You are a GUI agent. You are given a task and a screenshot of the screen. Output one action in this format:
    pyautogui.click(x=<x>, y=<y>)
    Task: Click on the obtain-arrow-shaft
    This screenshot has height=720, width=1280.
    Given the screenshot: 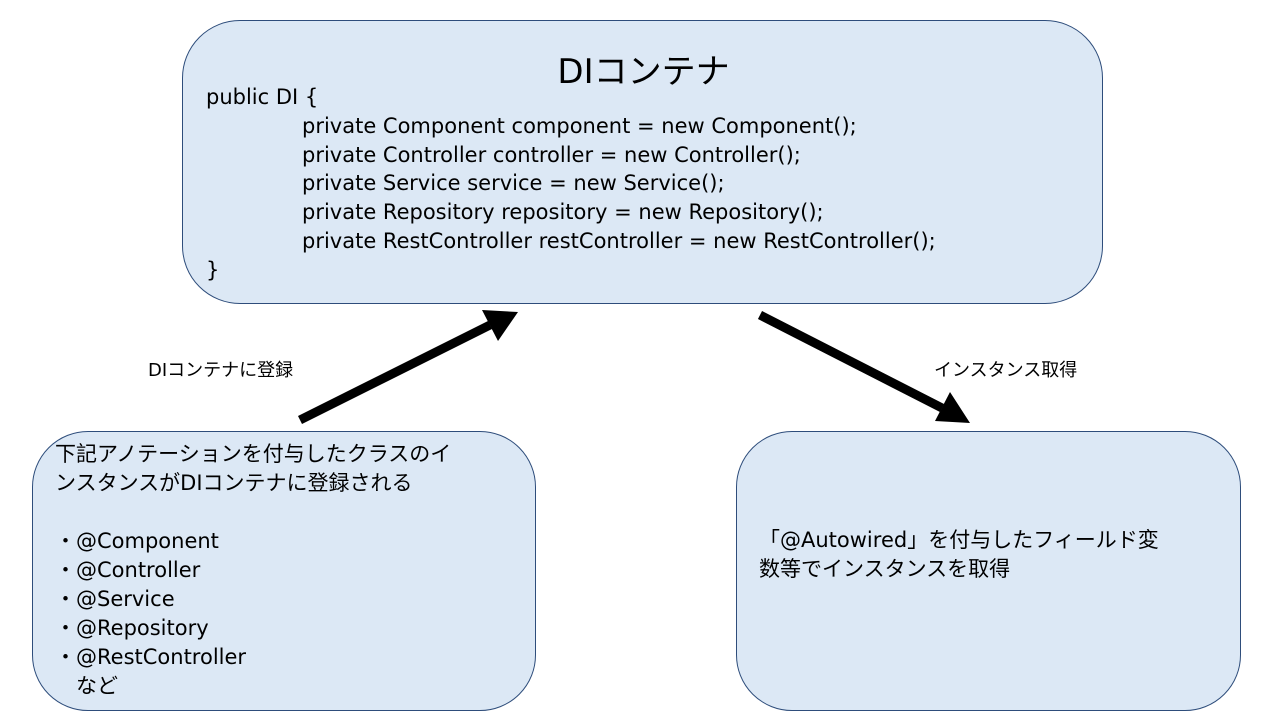 What is the action you would take?
    pyautogui.click(x=851, y=361)
    